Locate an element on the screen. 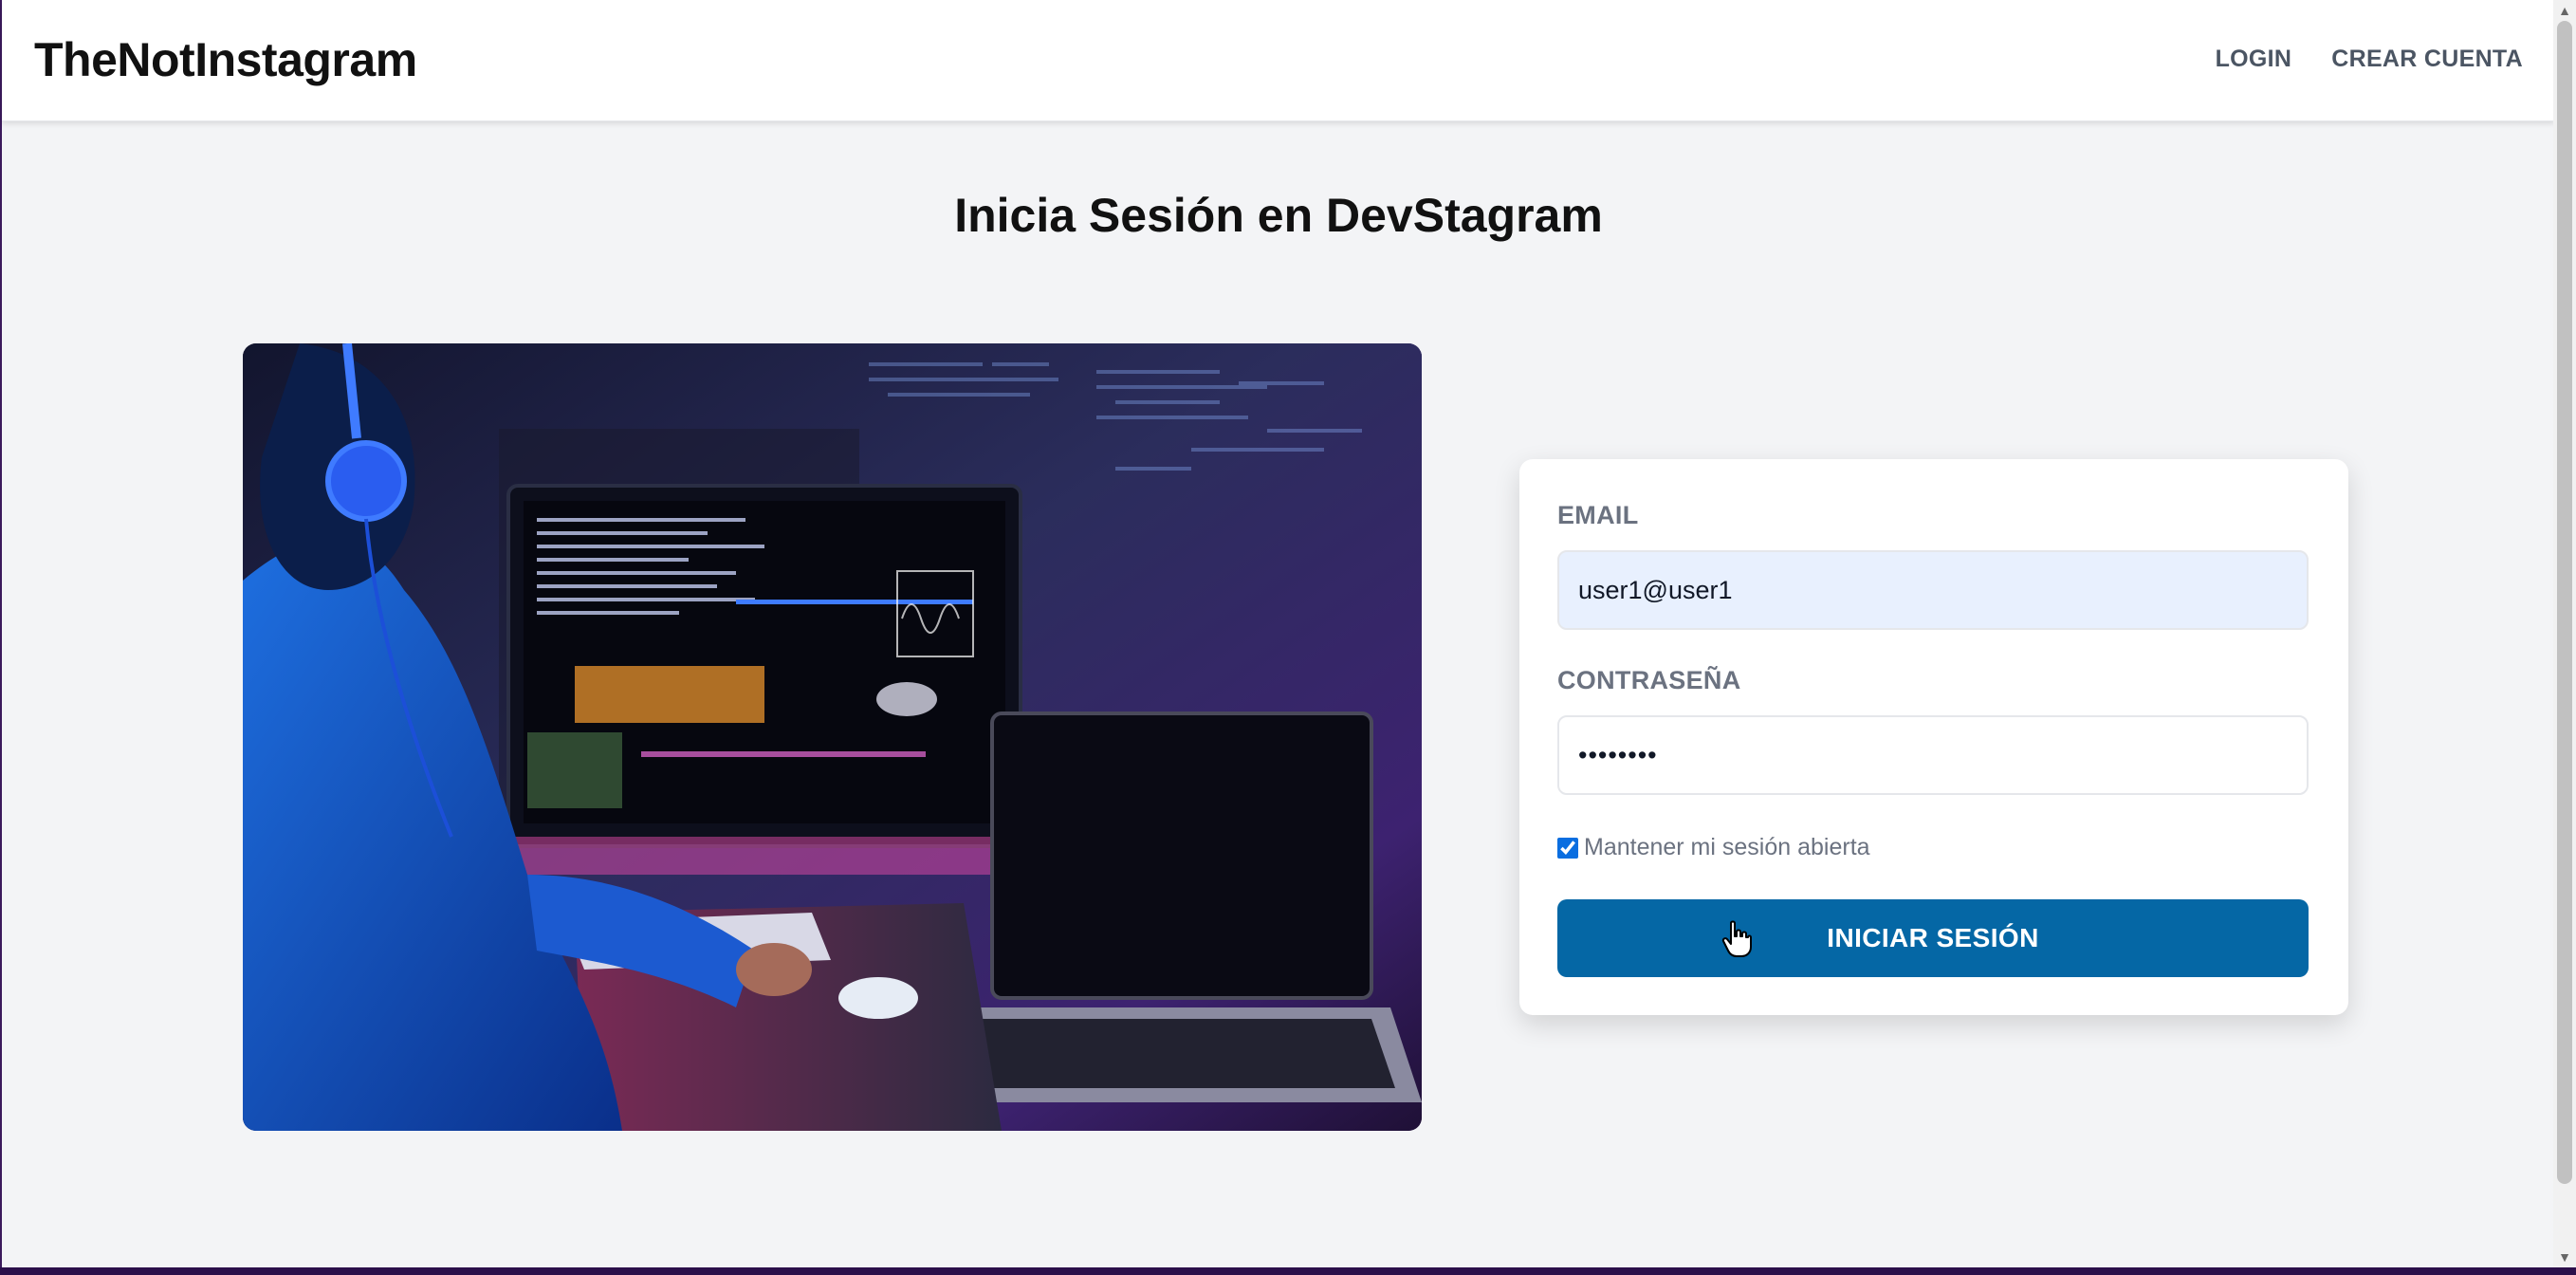 This screenshot has height=1275, width=2576. top-header: TheNotInstagram LOGIN CREAR CUENTA is located at coordinates (1278, 61).